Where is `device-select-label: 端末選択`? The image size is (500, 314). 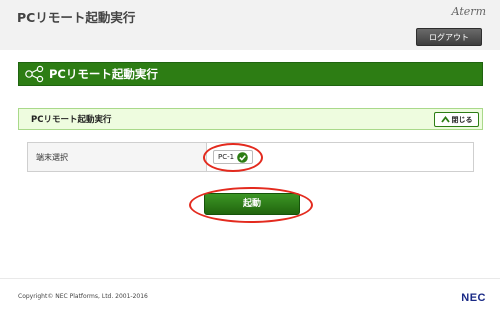 device-select-label: 端末選択 is located at coordinates (52, 157).